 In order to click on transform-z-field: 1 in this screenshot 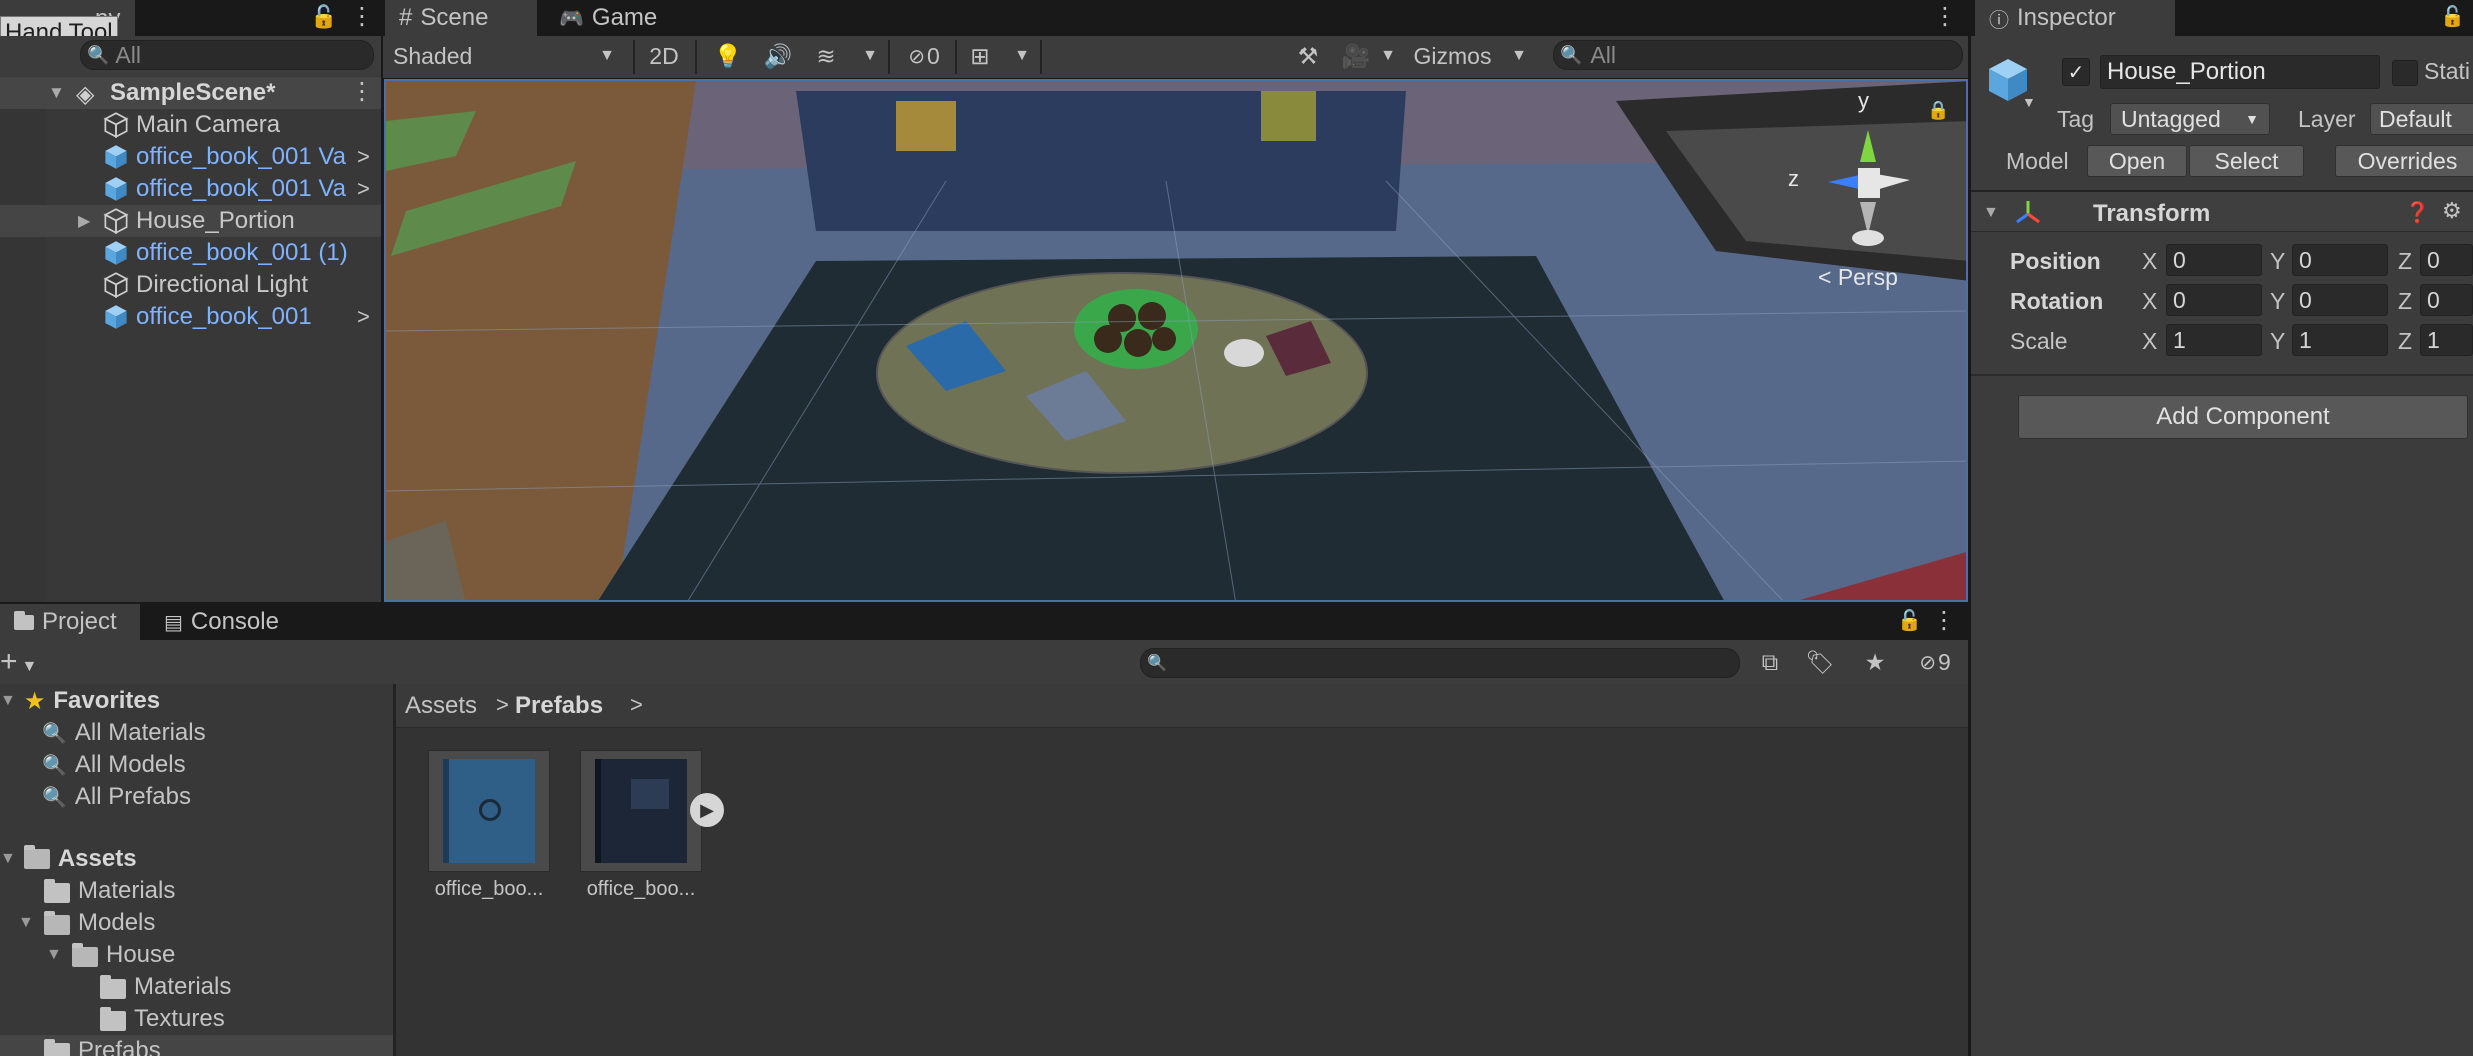, I will do `click(2446, 340)`.